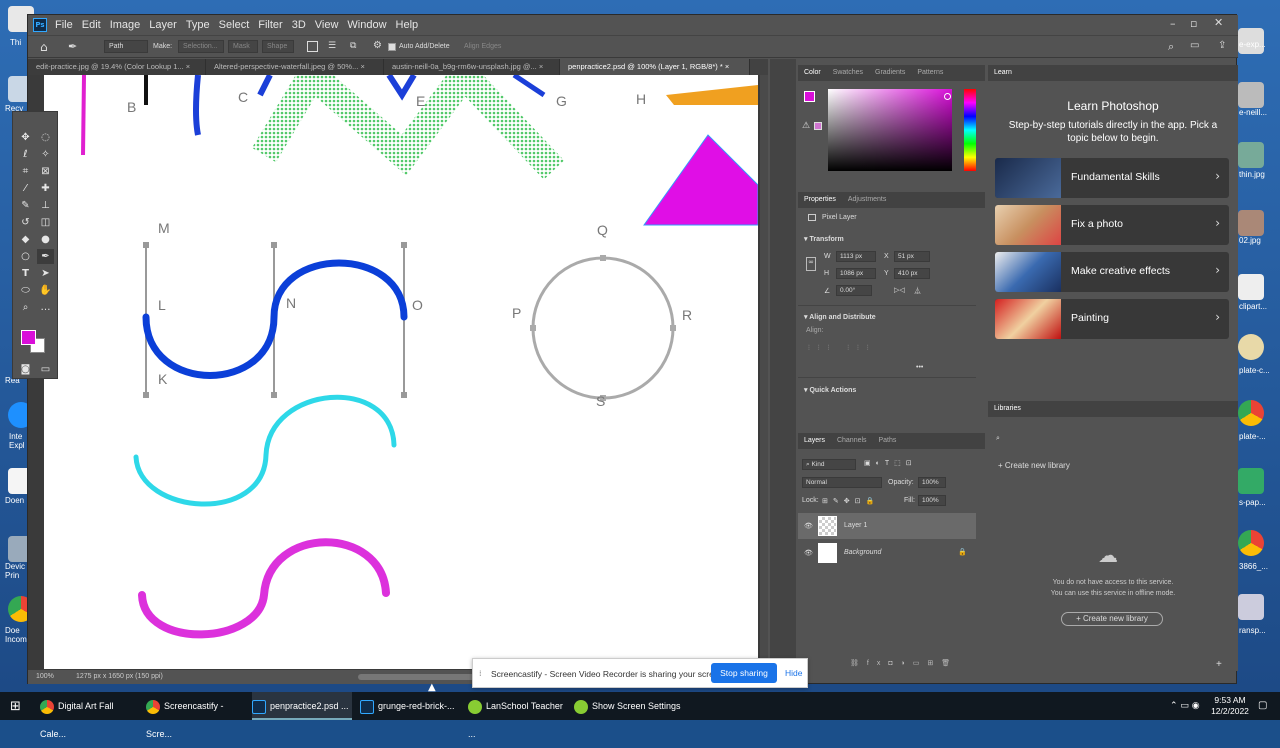 The width and height of the screenshot is (1280, 748). Describe the element at coordinates (45, 222) in the screenshot. I see `eraser-tool-icon: ◫` at that location.